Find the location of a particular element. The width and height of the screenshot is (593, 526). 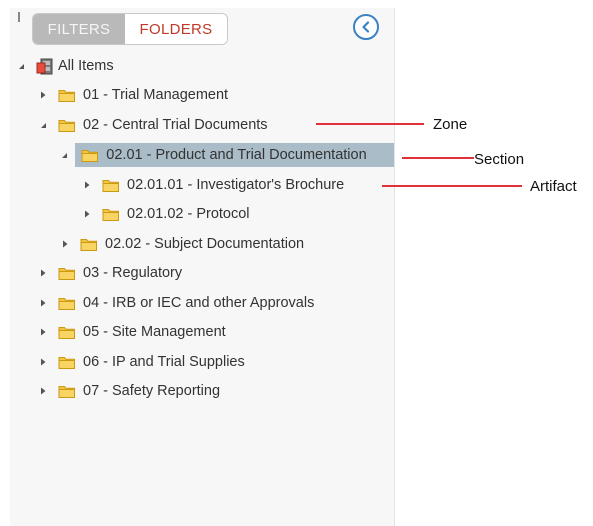

selected-item-highlight: 02.01 - Product and Trial Documentation is located at coordinates (234, 155).